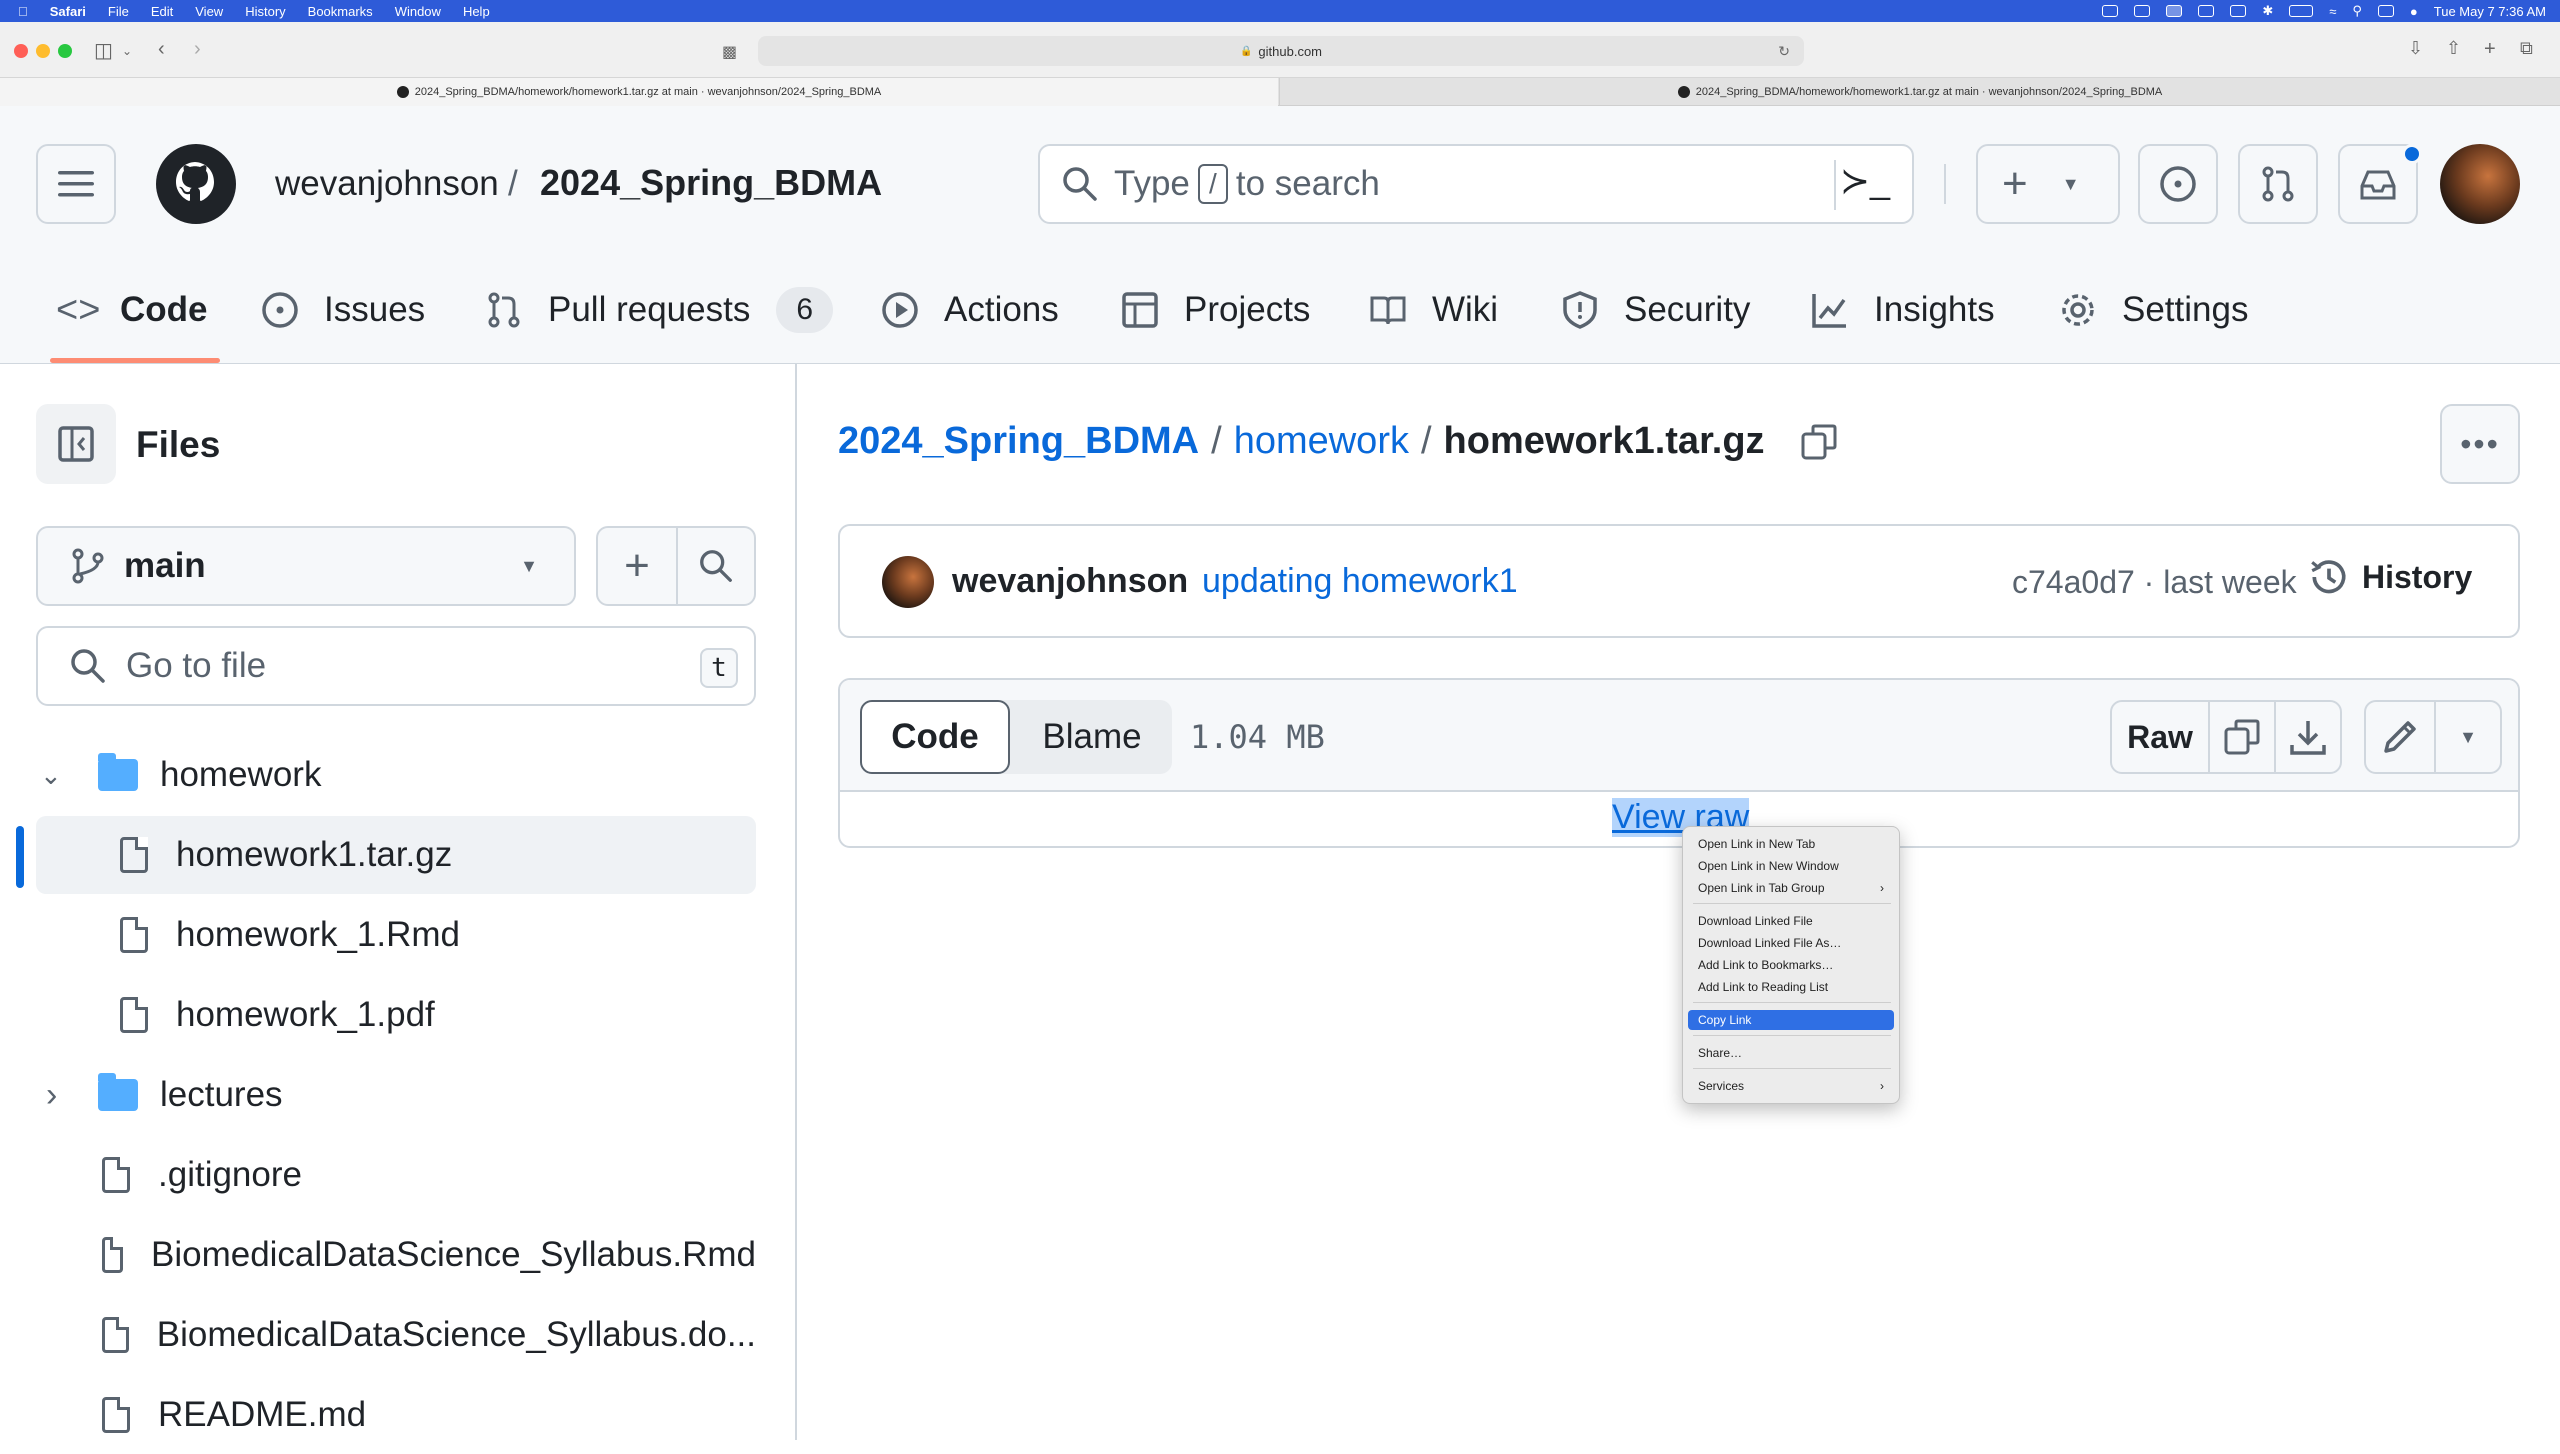 The image size is (2560, 1454). What do you see at coordinates (1791, 844) in the screenshot?
I see `ctx-open-new-tab: Open Link in New Tab` at bounding box center [1791, 844].